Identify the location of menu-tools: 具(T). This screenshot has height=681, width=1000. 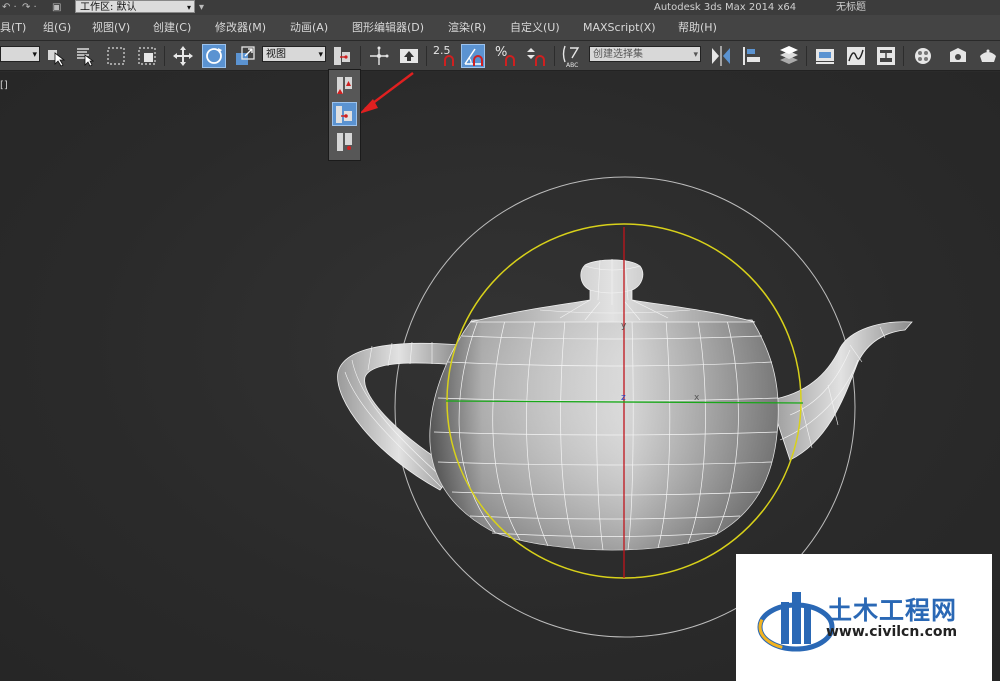
(13, 27).